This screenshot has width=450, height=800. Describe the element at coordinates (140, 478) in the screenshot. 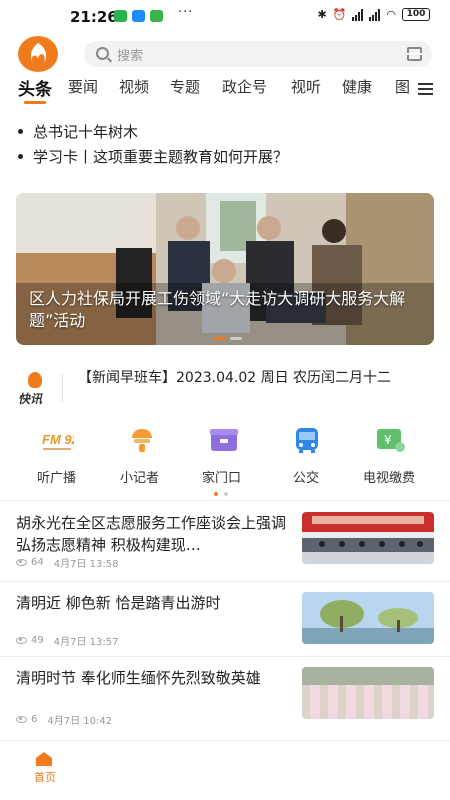

I see `shortcut-label: 小记者` at that location.